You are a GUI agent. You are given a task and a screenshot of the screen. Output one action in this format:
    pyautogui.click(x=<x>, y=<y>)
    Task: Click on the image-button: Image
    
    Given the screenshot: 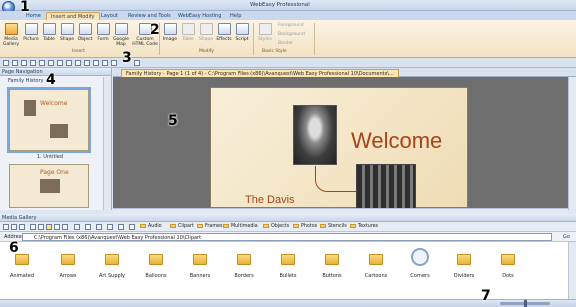 What is the action you would take?
    pyautogui.click(x=170, y=35)
    